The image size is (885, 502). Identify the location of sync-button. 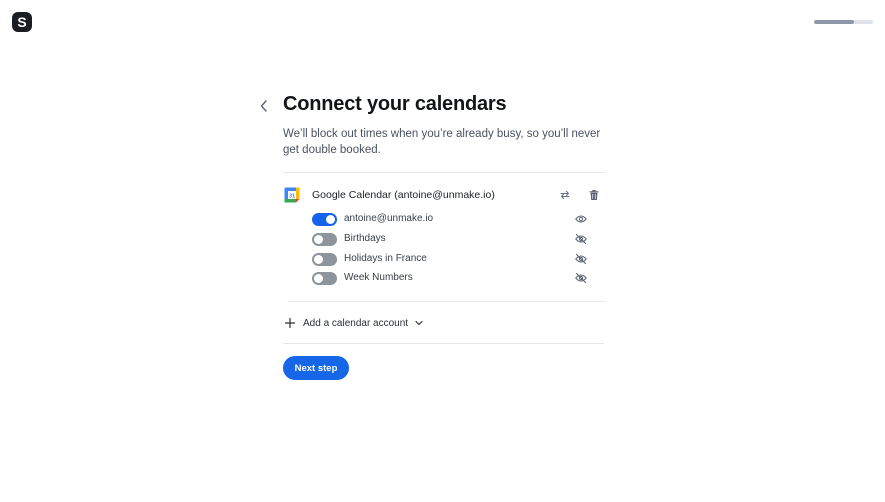
(565, 195).